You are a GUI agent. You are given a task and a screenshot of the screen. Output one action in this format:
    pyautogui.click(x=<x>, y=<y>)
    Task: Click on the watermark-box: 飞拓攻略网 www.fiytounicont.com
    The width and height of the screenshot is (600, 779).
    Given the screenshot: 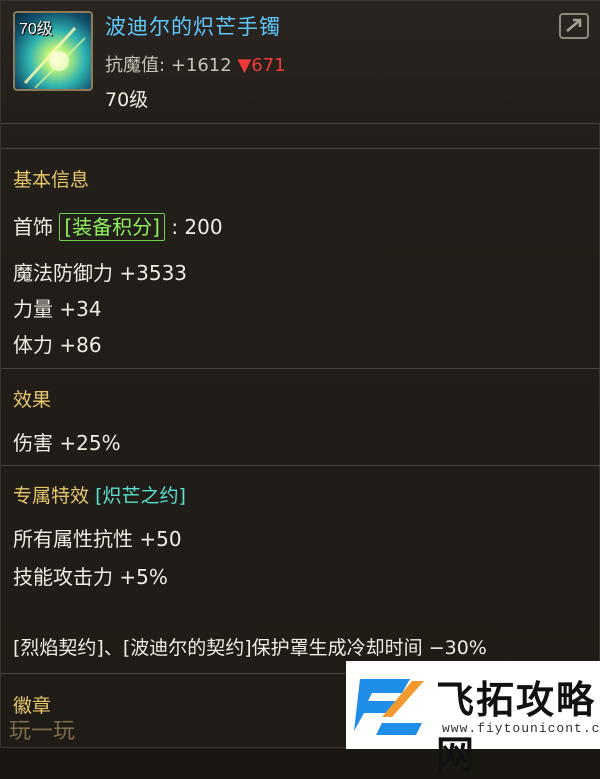 What is the action you would take?
    pyautogui.click(x=473, y=719)
    